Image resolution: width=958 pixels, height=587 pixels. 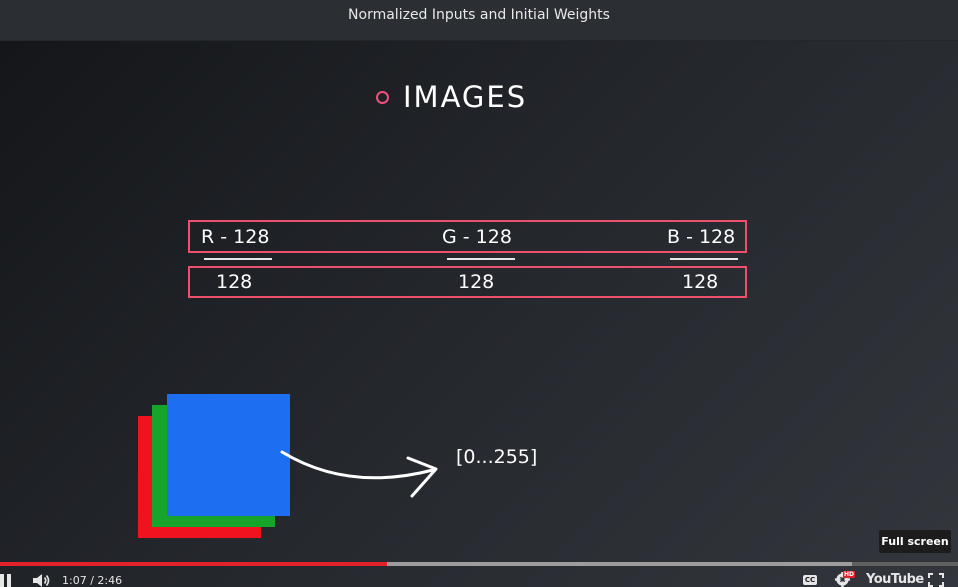 What do you see at coordinates (479, 564) in the screenshot?
I see `progress-bar` at bounding box center [479, 564].